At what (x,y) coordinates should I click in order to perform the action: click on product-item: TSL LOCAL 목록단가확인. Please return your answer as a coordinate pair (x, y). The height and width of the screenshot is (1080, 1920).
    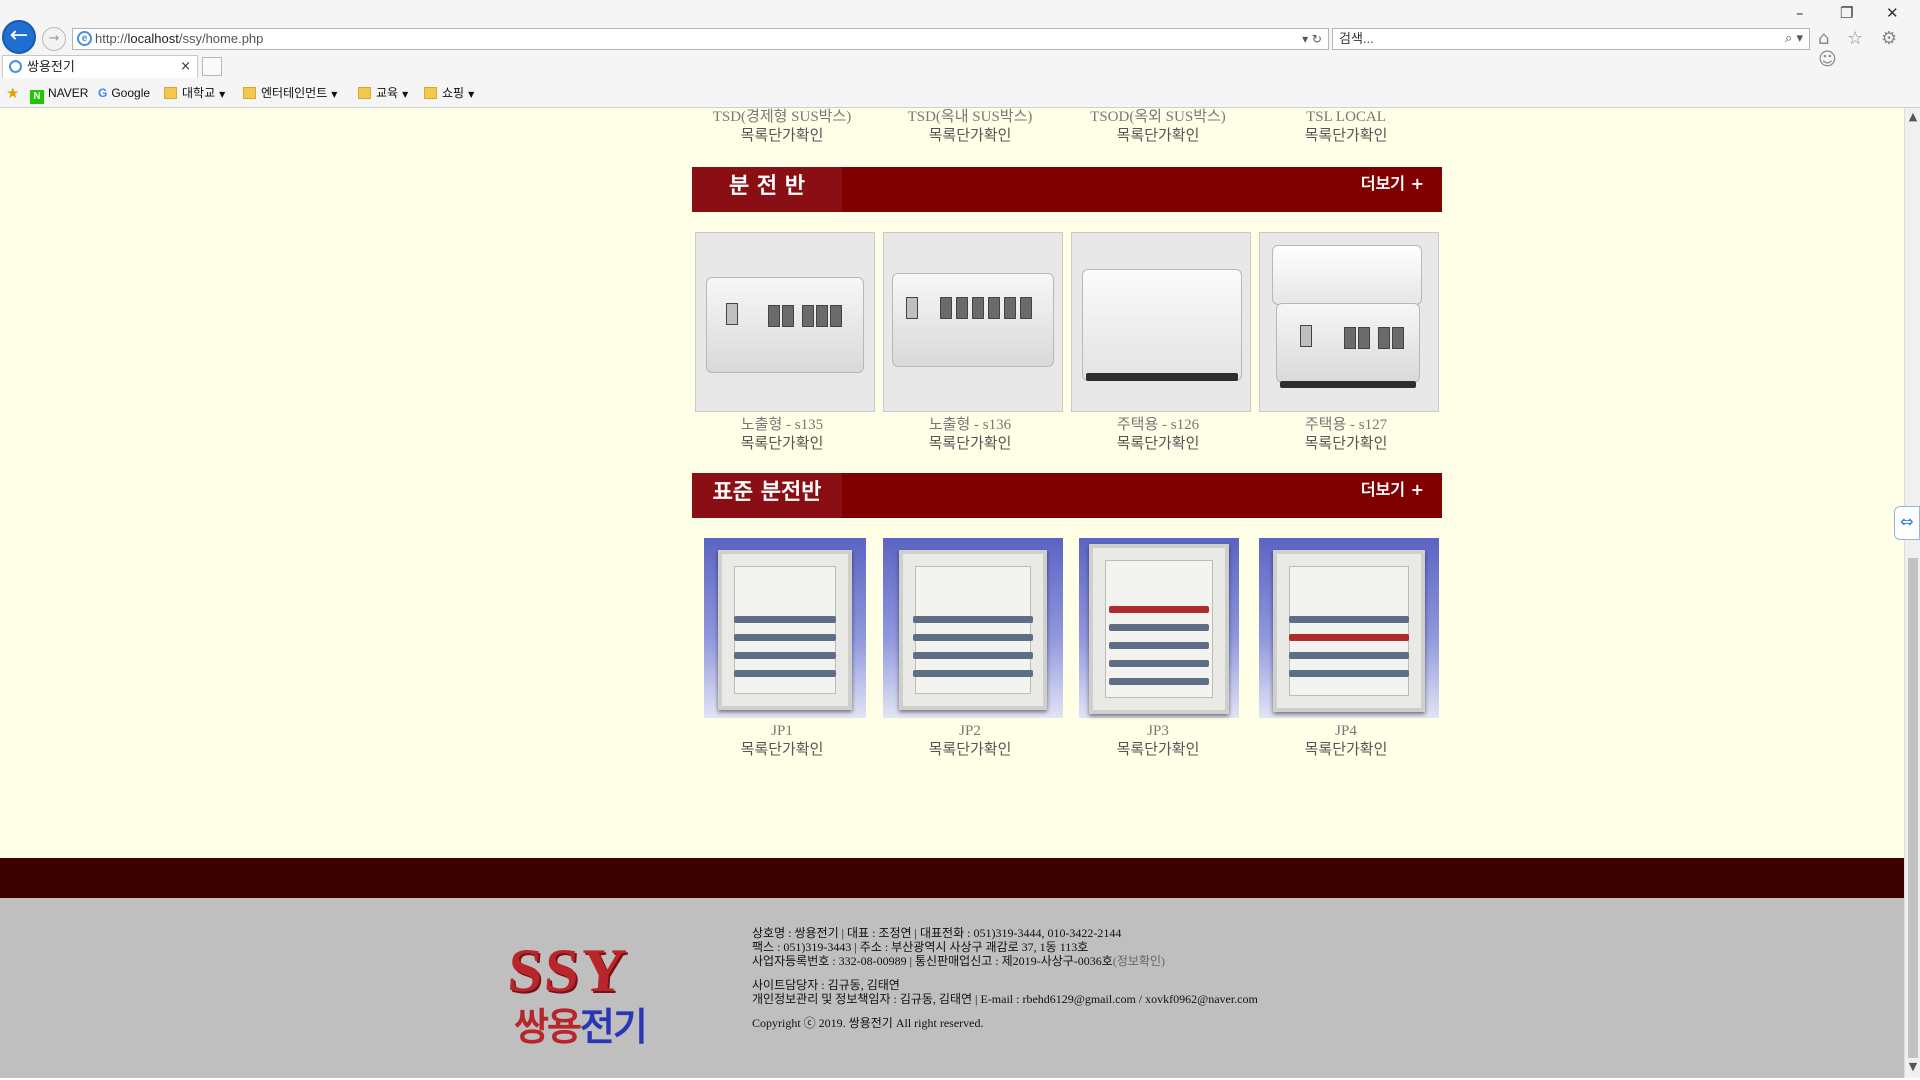
    Looking at the image, I should click on (1346, 126).